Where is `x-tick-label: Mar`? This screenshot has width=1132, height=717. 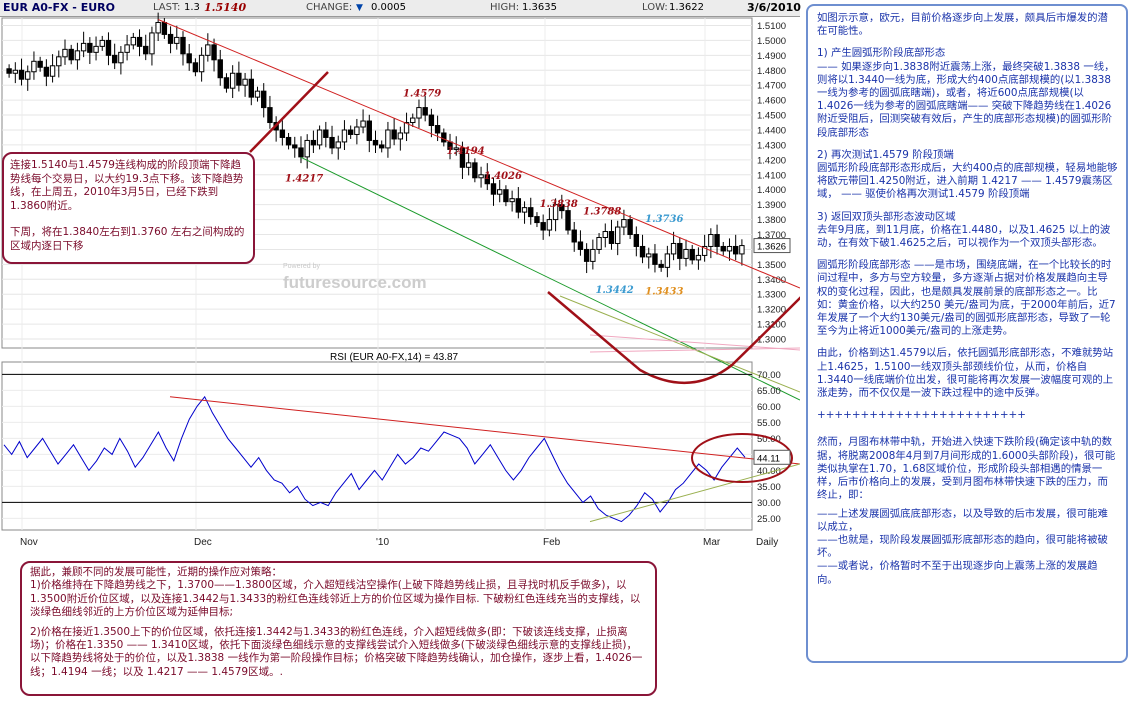 x-tick-label: Mar is located at coordinates (712, 542).